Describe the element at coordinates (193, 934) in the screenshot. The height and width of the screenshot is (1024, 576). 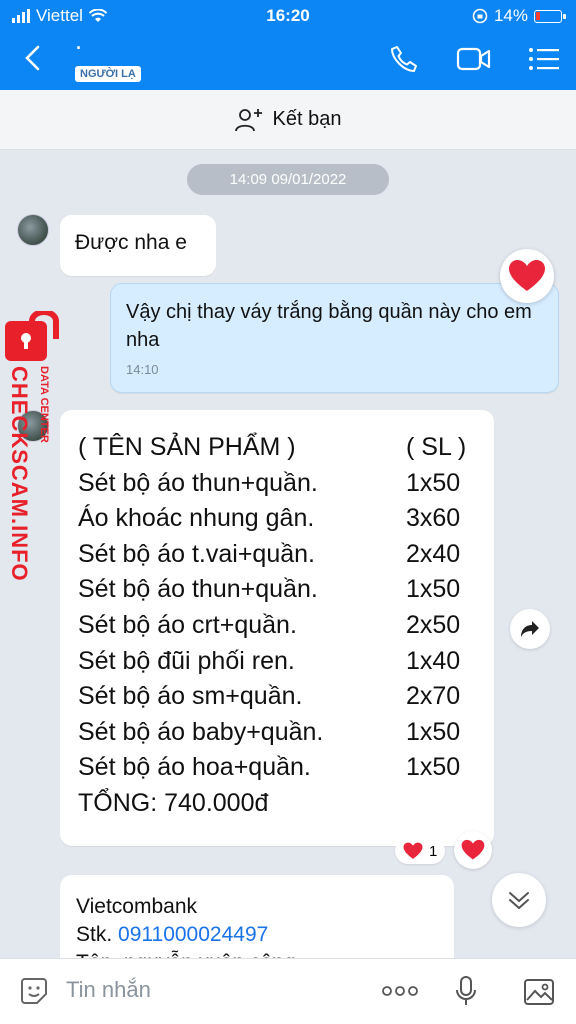
I see `account-number-link: 0911000024497` at that location.